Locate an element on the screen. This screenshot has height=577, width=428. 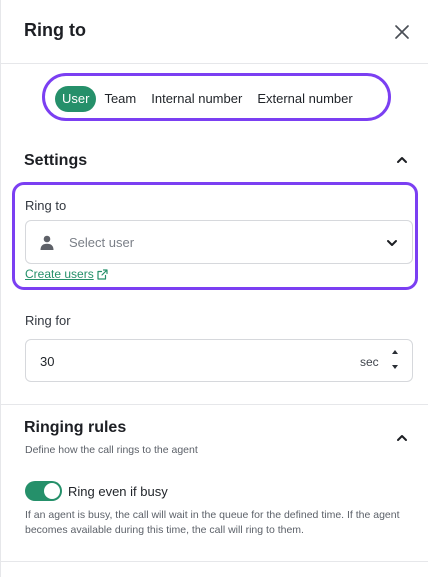
ring-even-if-busy-label: Ring even if busy is located at coordinates (118, 491).